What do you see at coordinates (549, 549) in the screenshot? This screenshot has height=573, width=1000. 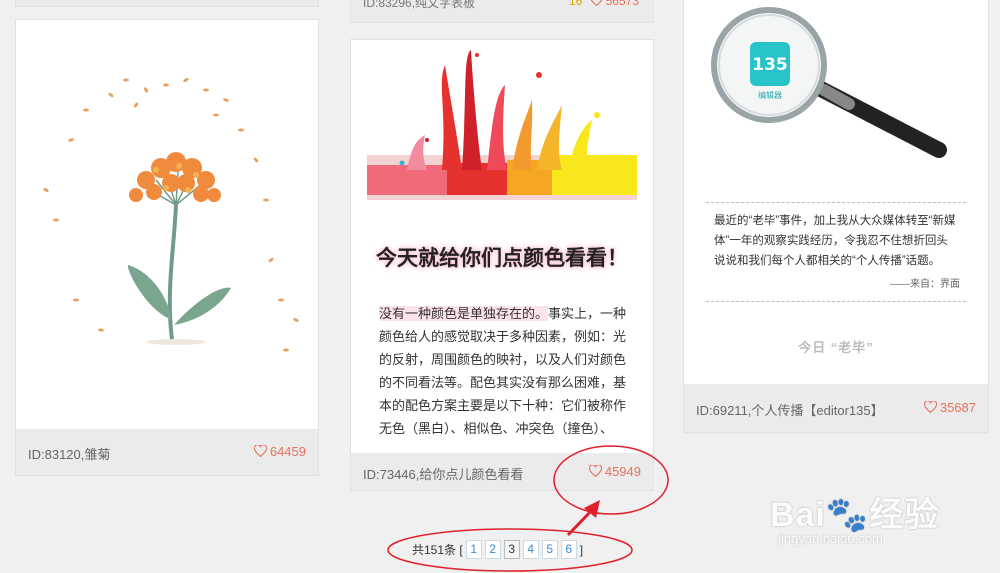 I see `page-link-5: 5` at bounding box center [549, 549].